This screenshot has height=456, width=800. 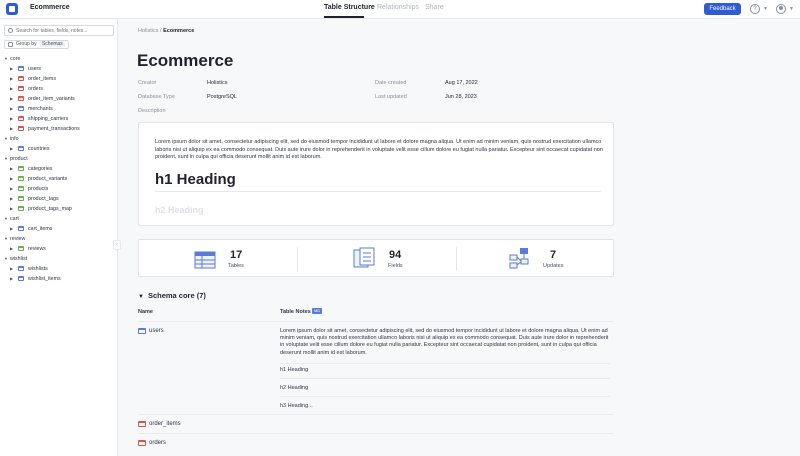 I want to click on group-by-select: Group by Schemas, so click(x=36, y=44).